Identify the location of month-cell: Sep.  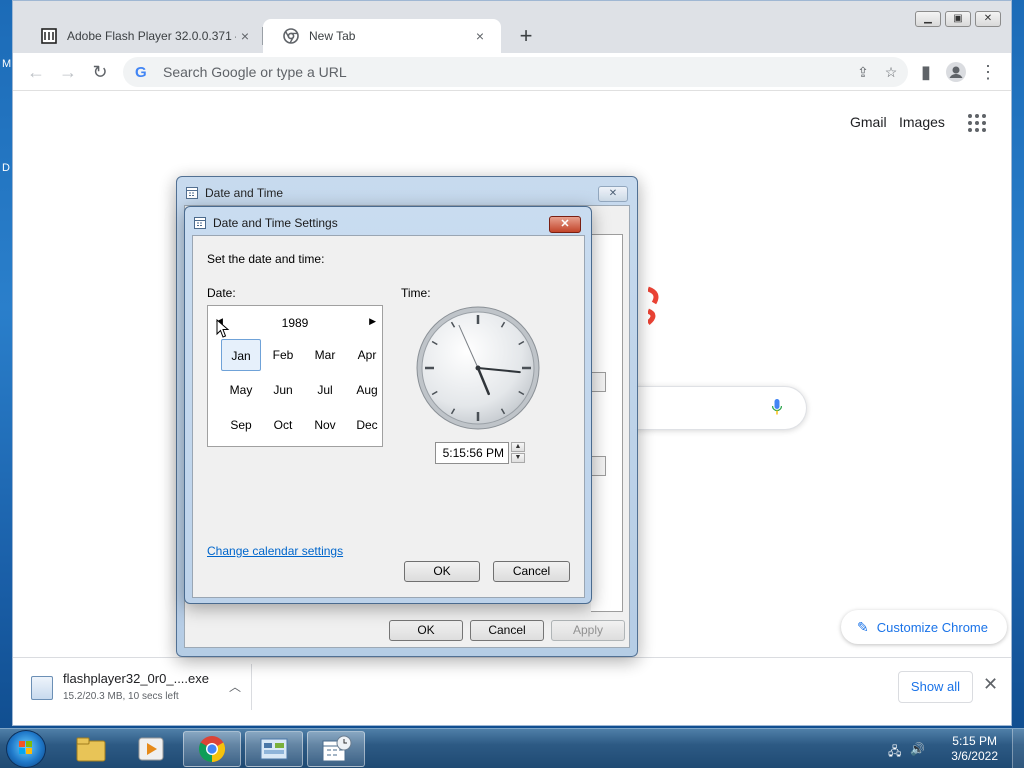
(241, 425).